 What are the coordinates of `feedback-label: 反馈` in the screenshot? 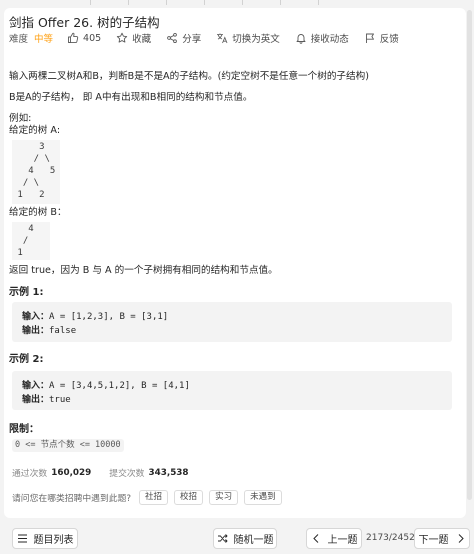 It's located at (389, 39).